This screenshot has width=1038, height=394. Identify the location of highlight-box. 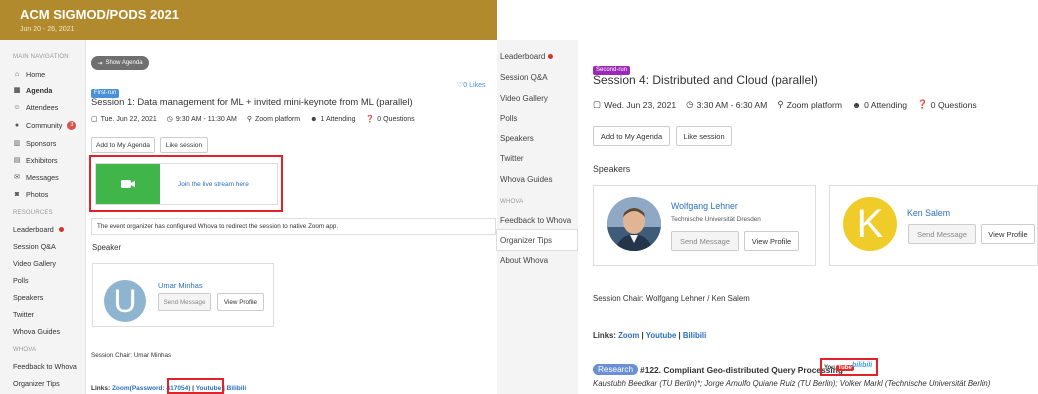
(195, 386).